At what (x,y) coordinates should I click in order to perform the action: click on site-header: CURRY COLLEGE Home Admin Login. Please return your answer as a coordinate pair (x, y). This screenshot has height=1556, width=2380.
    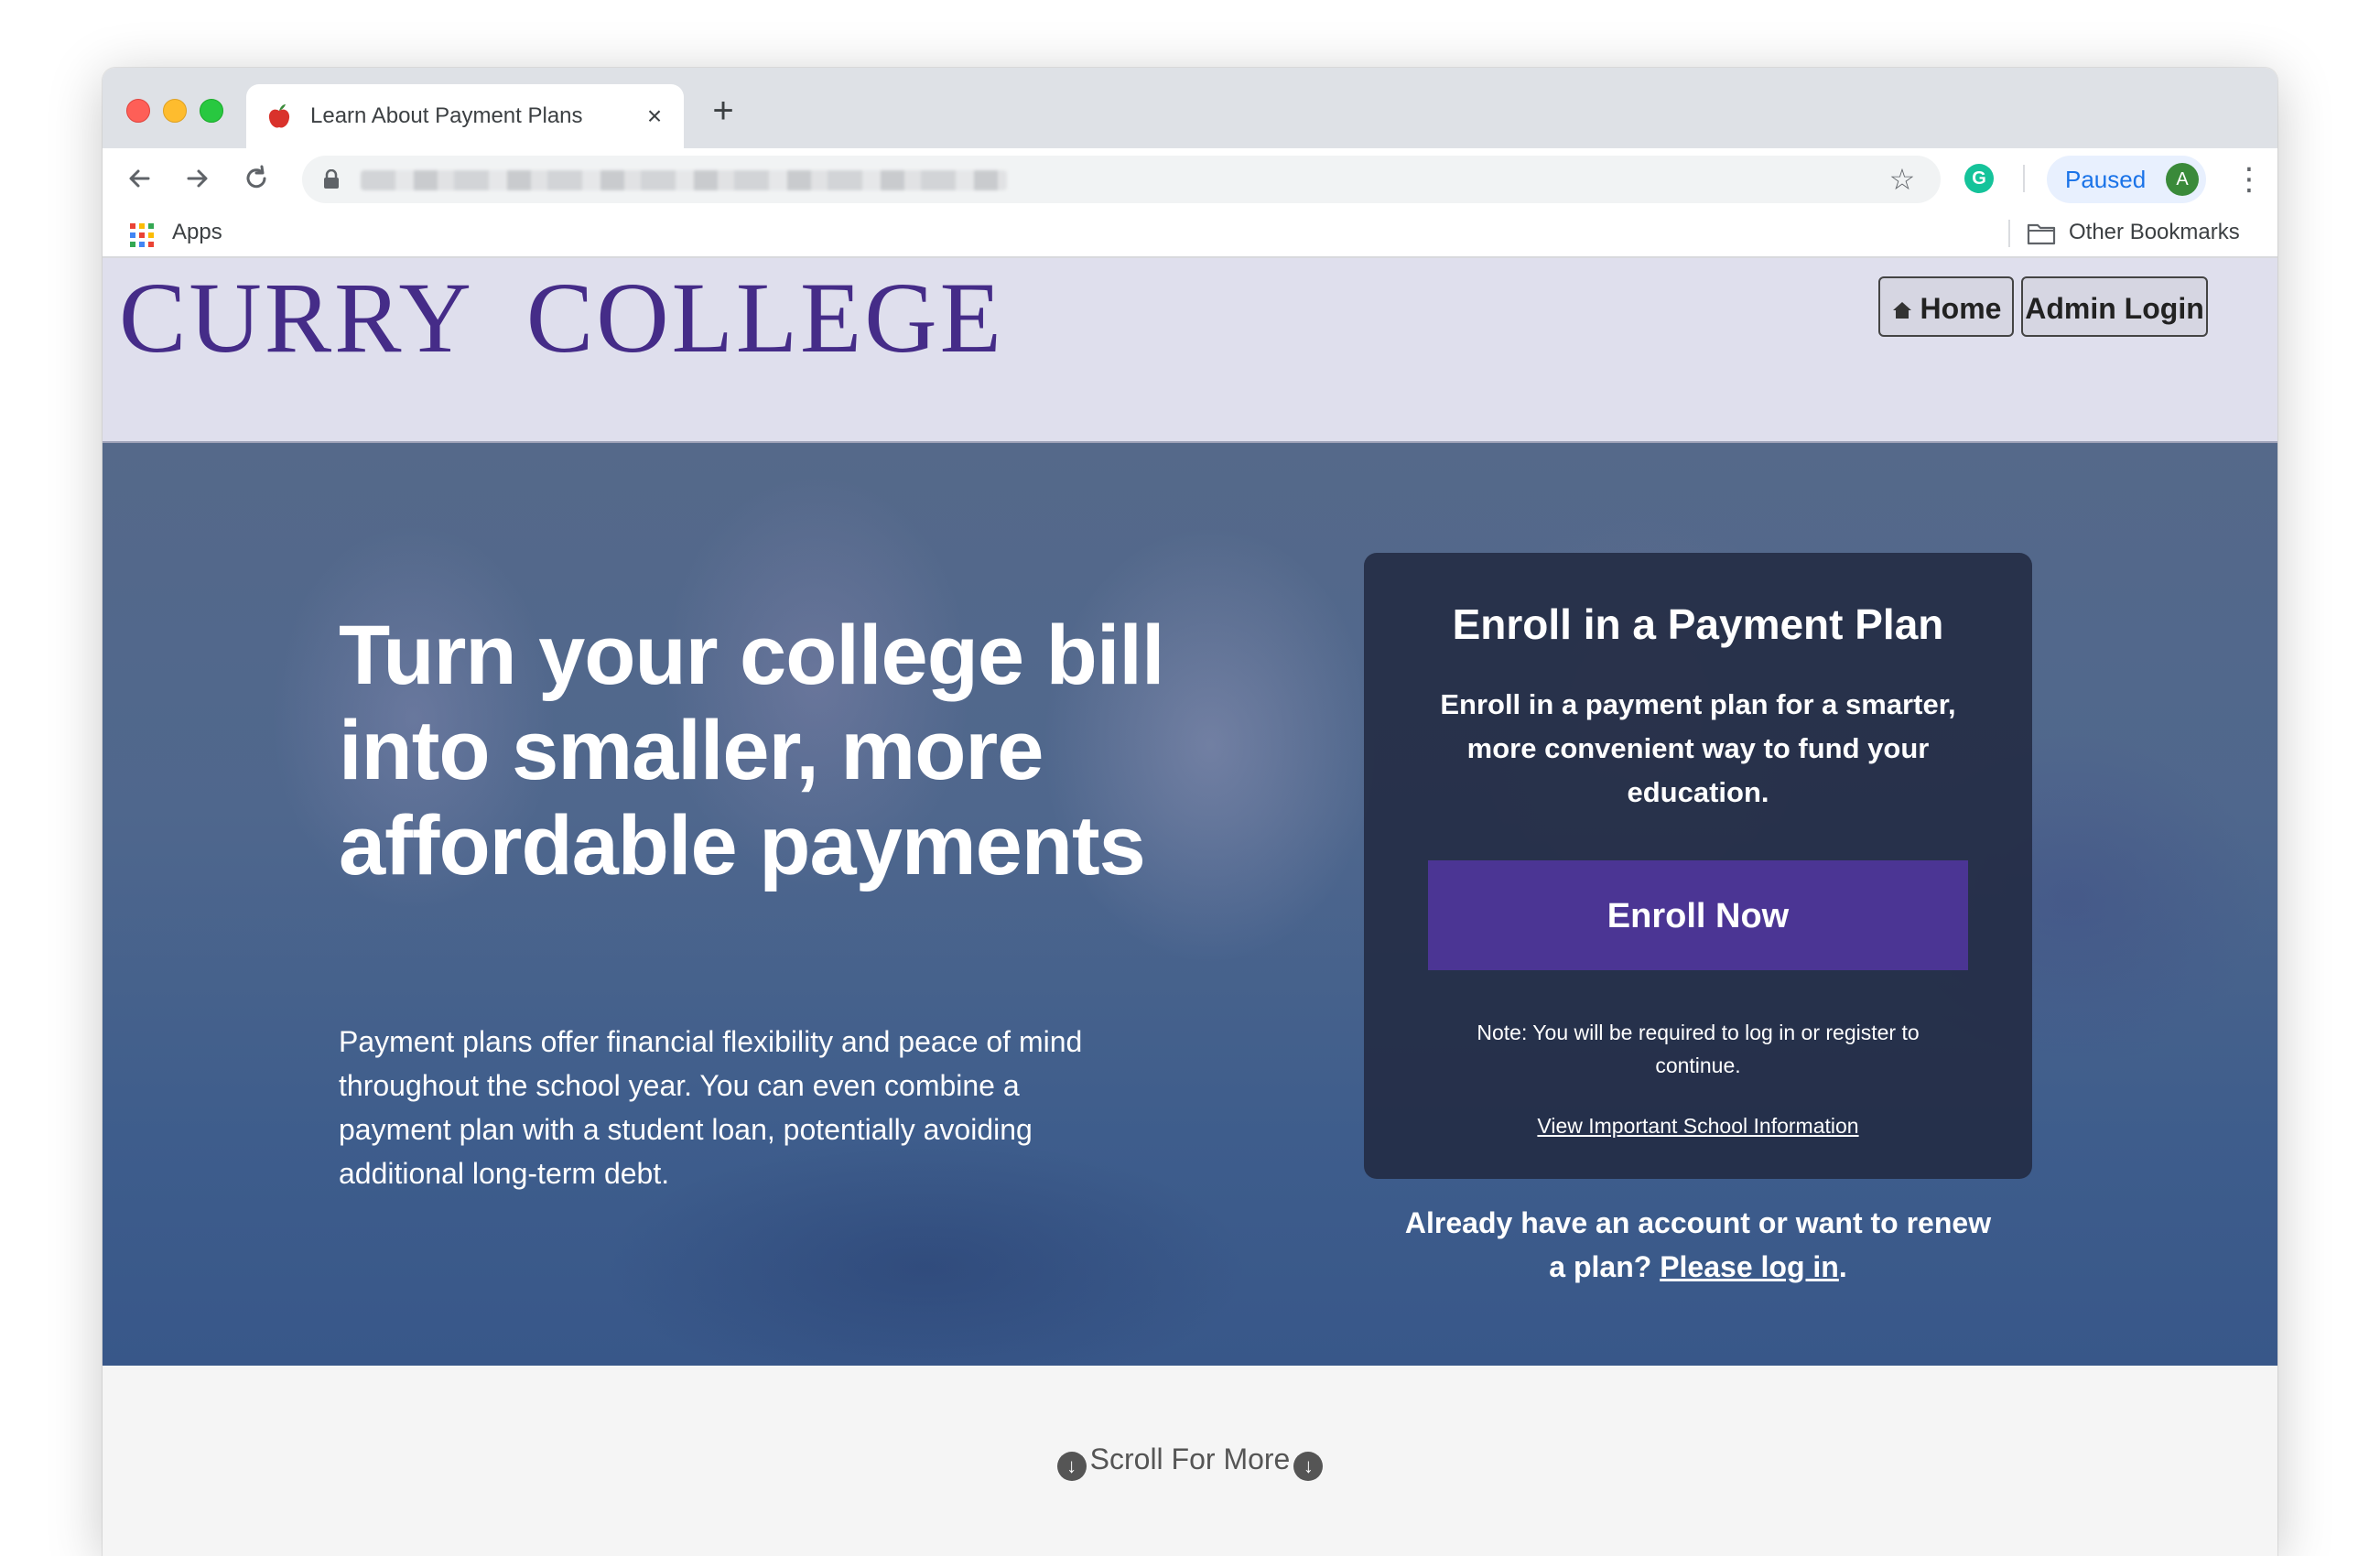
    Looking at the image, I should click on (1190, 350).